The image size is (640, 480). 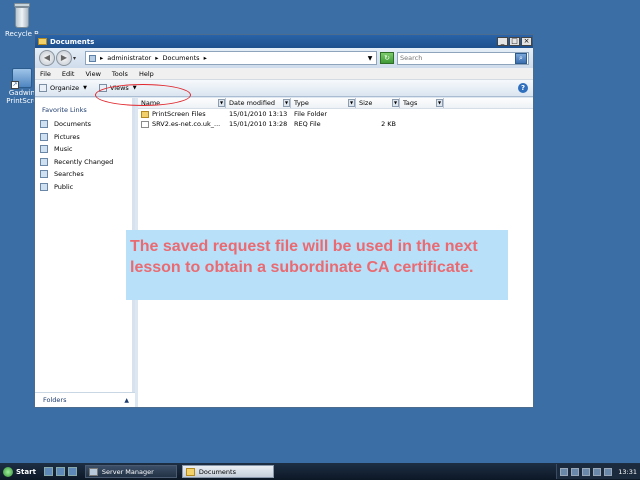 I want to click on maximize-button: □, so click(x=514, y=41).